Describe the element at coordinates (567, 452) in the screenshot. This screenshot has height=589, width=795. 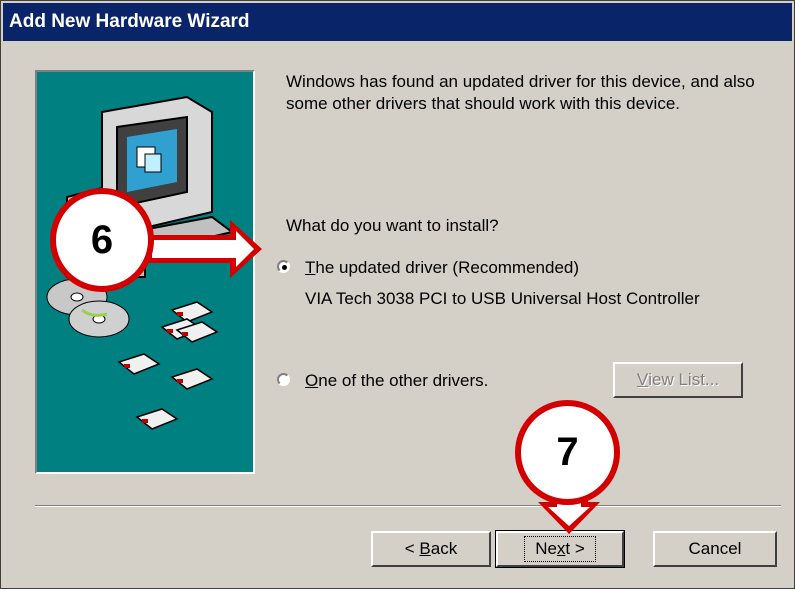
I see `step-7-callout: 7` at that location.